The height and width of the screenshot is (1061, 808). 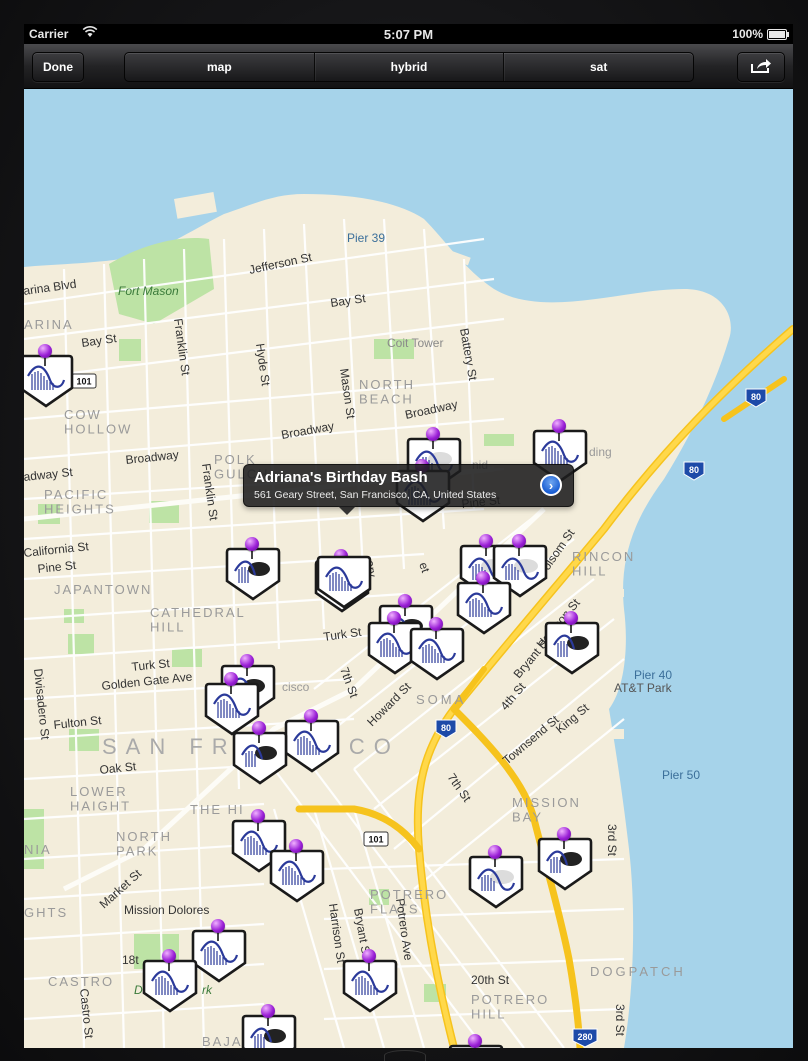 I want to click on label-japantown: JAPANTOWN, so click(x=103, y=589).